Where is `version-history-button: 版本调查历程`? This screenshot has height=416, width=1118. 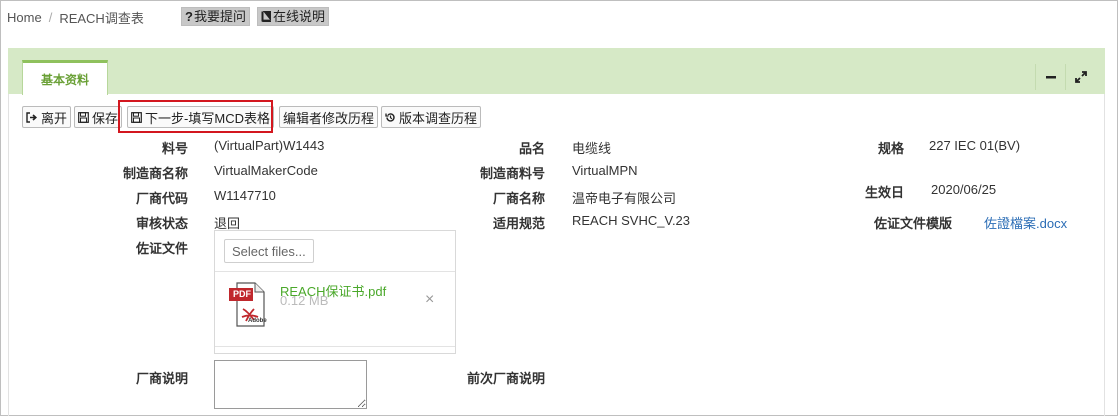
version-history-button: 版本调查历程 is located at coordinates (430, 117).